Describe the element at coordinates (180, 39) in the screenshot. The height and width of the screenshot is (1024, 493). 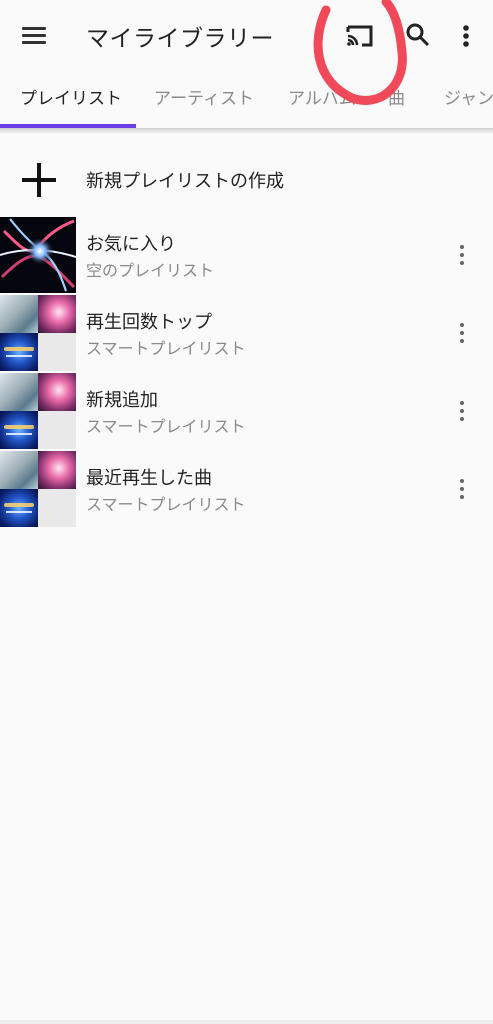
I see `page-title: マイライブラリー` at that location.